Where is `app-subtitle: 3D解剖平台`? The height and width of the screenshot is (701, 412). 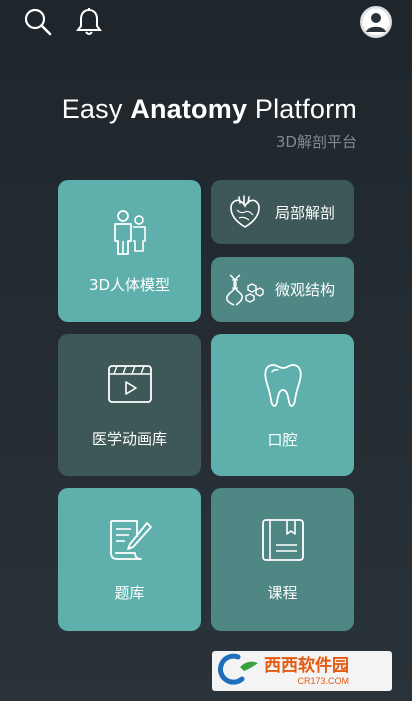 app-subtitle: 3D解剖平台 is located at coordinates (316, 142).